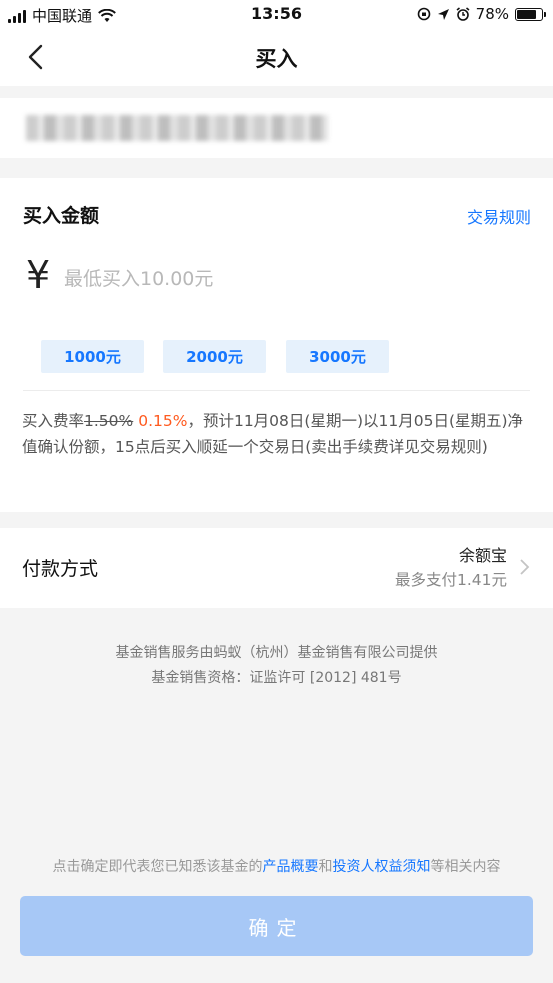  I want to click on status-right: 78%, so click(481, 14).